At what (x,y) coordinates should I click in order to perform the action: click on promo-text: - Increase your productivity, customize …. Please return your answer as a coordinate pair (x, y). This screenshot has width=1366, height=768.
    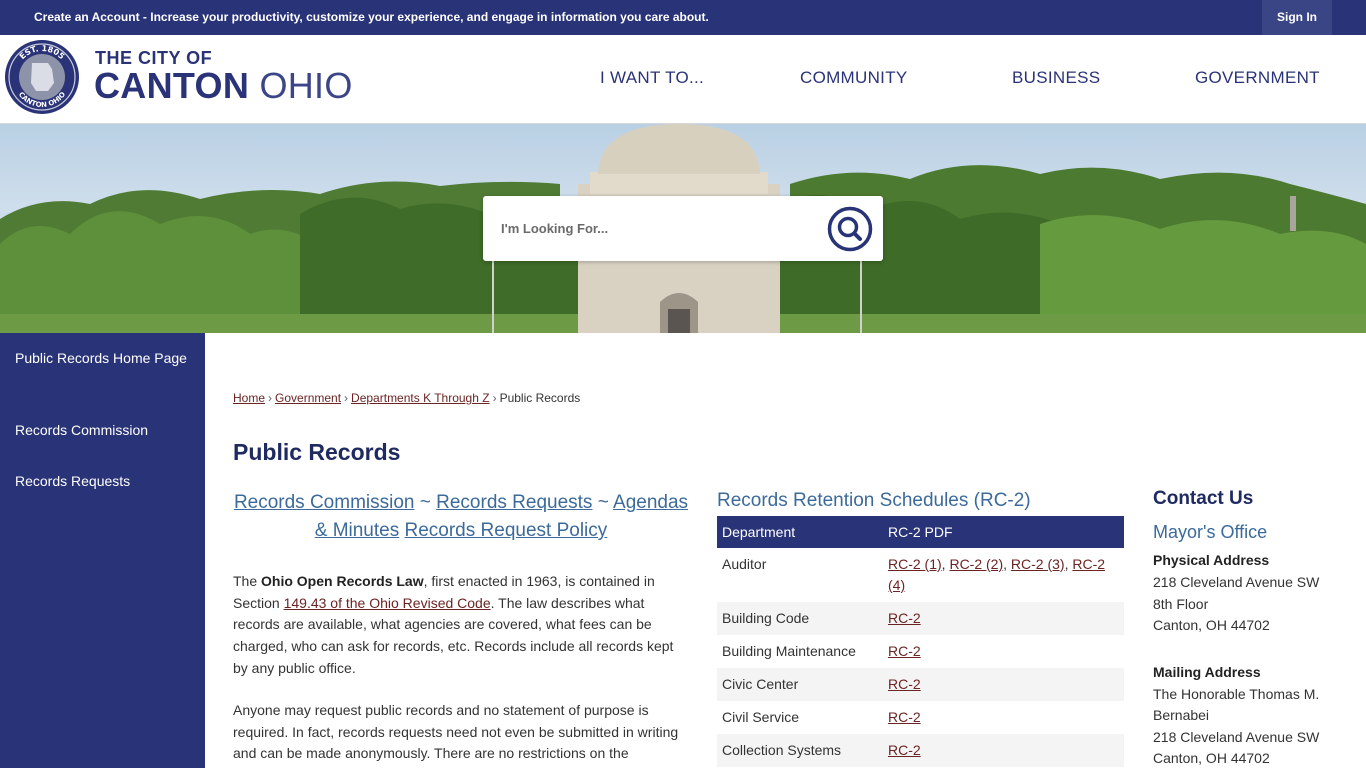
    Looking at the image, I should click on (424, 17).